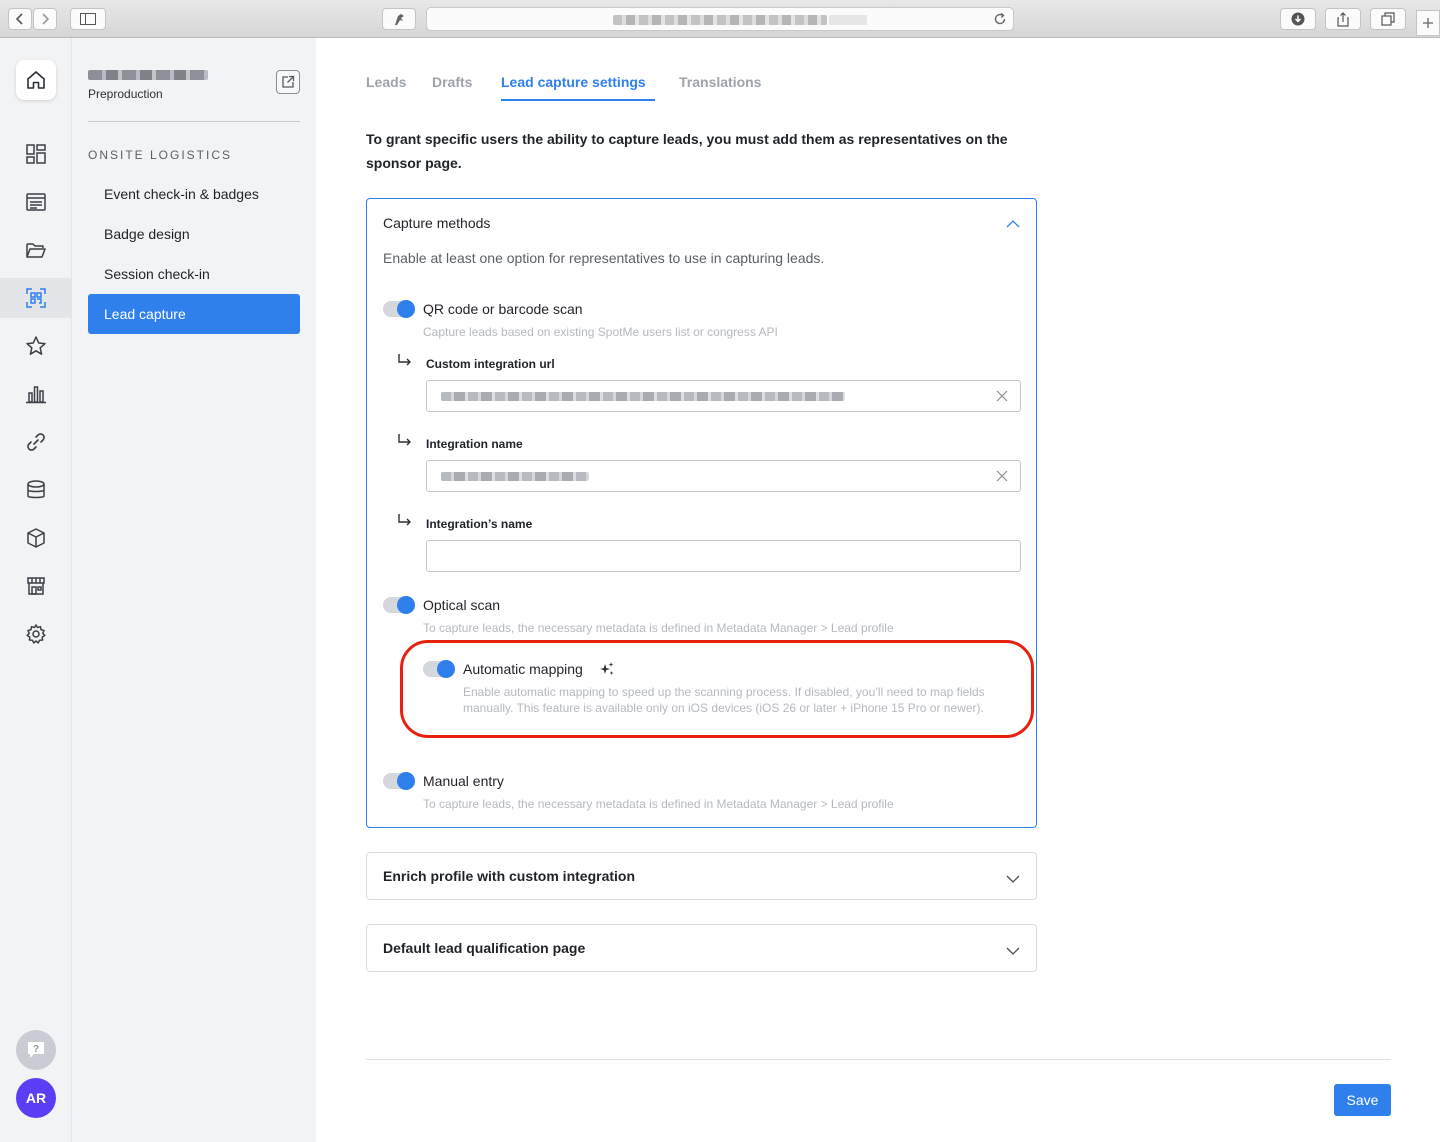 This screenshot has height=1142, width=1440. I want to click on extension-icon, so click(399, 19).